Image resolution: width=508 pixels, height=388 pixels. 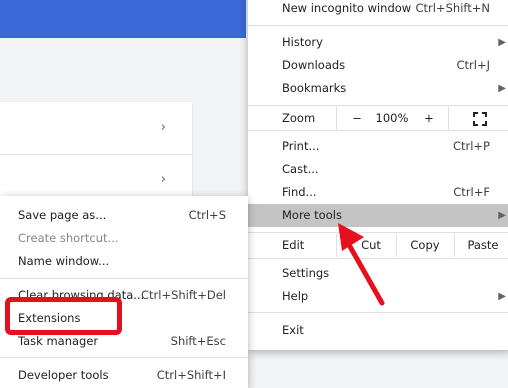 What do you see at coordinates (452, 8) in the screenshot?
I see `shortcut-label: Ctrl+Shift+N` at bounding box center [452, 8].